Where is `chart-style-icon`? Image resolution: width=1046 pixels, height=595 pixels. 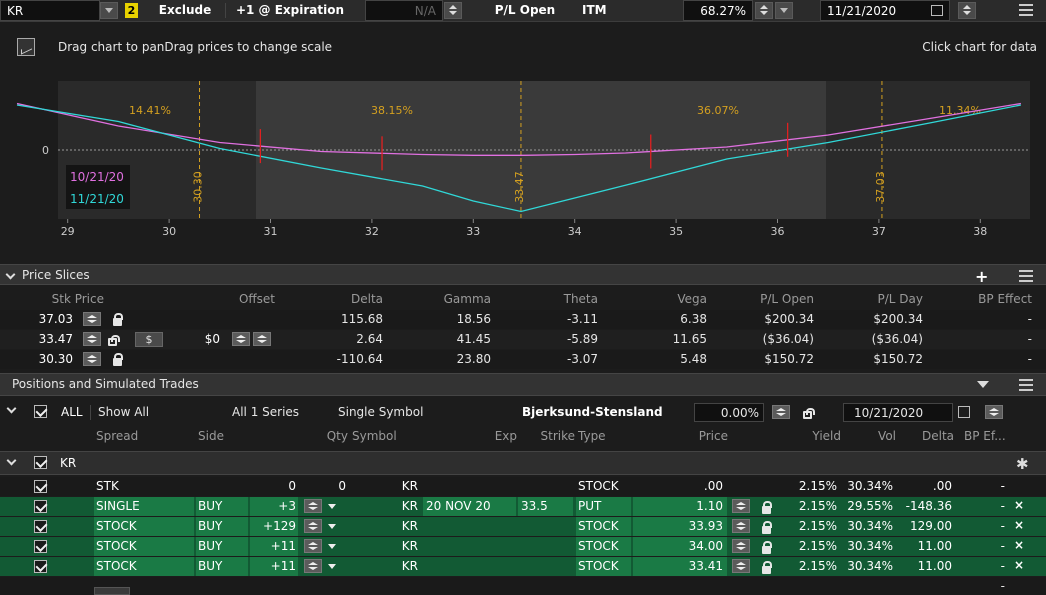 chart-style-icon is located at coordinates (26, 47).